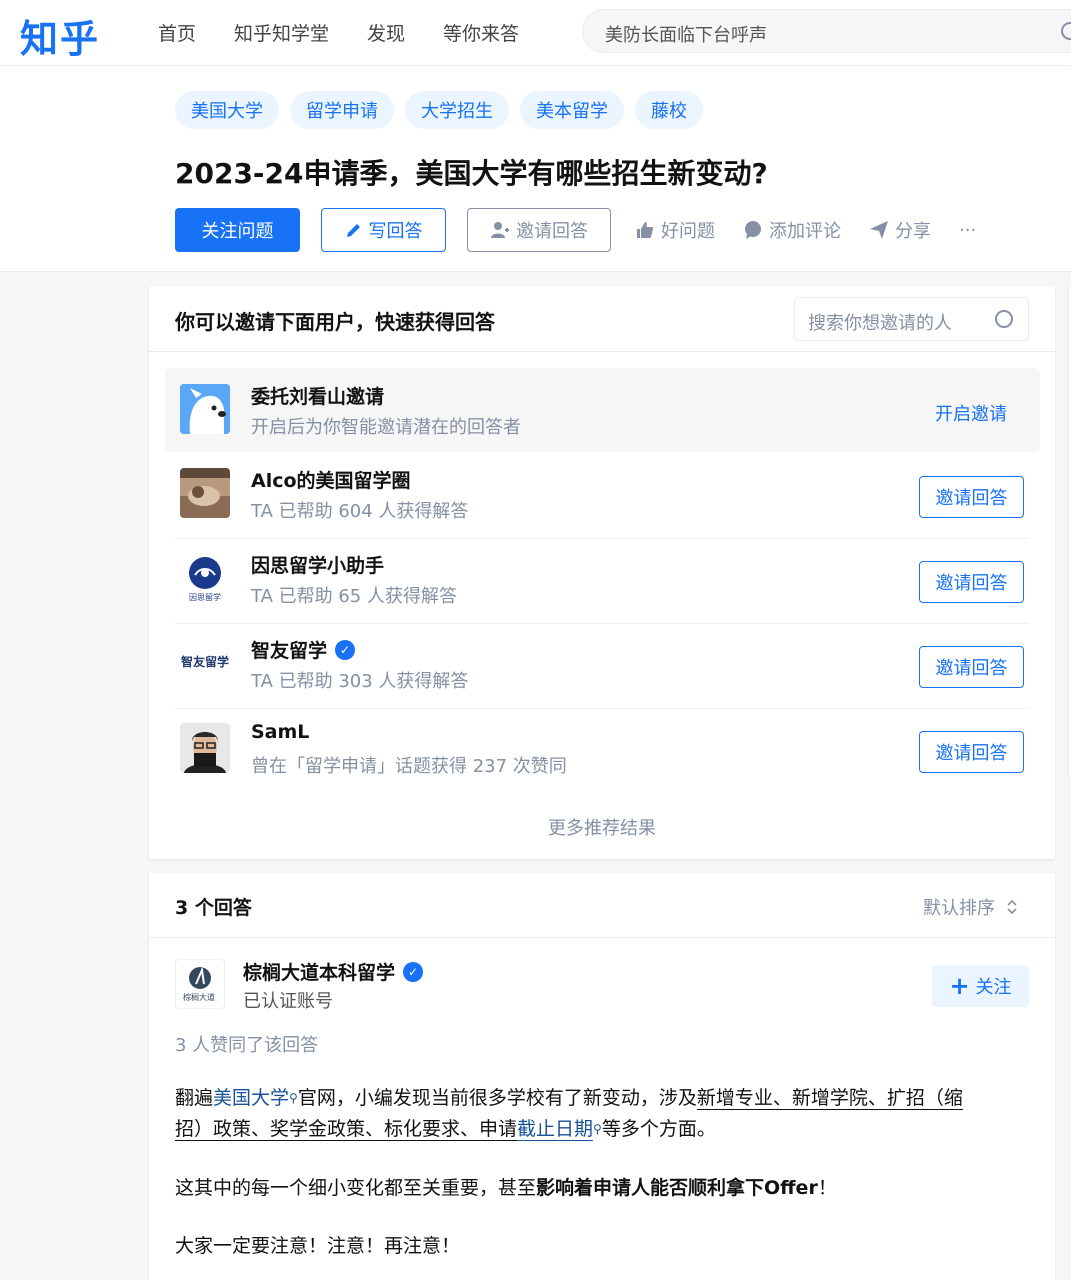 The width and height of the screenshot is (1071, 1280). Describe the element at coordinates (497, 1098) in the screenshot. I see `text-span: 官网，小编发现当前很多学校有了新变动，涉及` at that location.